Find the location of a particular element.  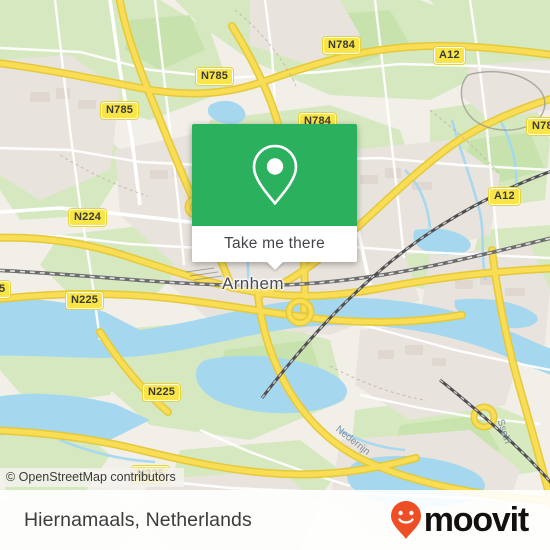

moovit-pin-icon is located at coordinates (405, 520).